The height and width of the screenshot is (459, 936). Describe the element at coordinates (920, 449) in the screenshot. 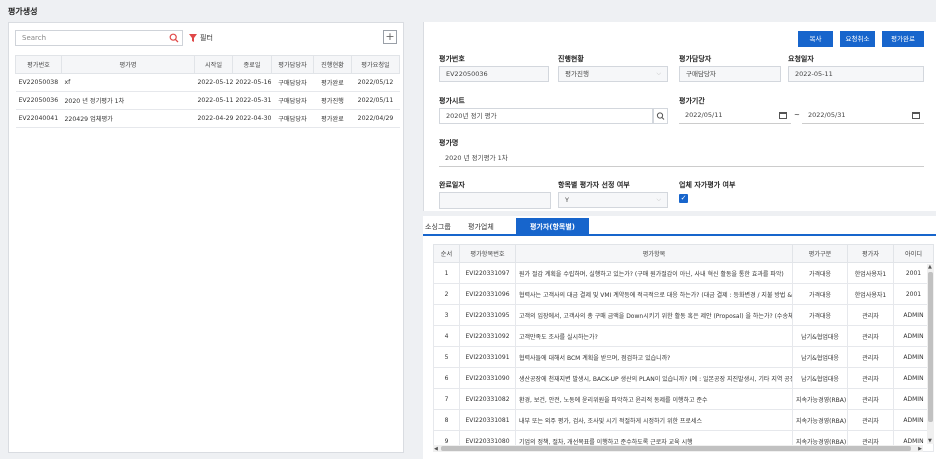

I see `scroll-right-icon: ▶` at that location.